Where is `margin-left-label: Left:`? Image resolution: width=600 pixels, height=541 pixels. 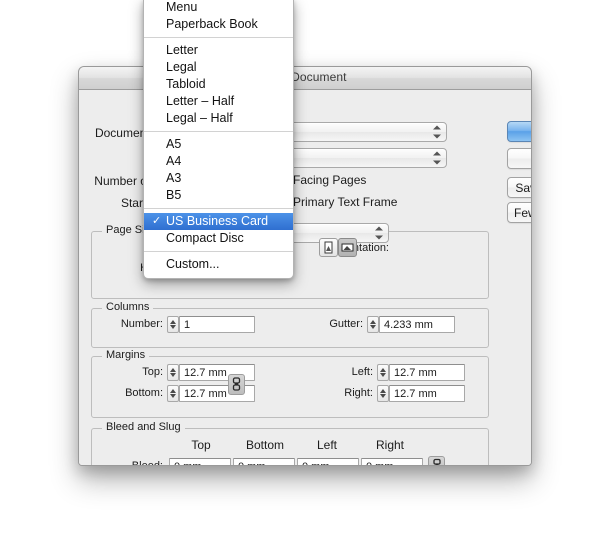
margin-left-label: Left: is located at coordinates (362, 372).